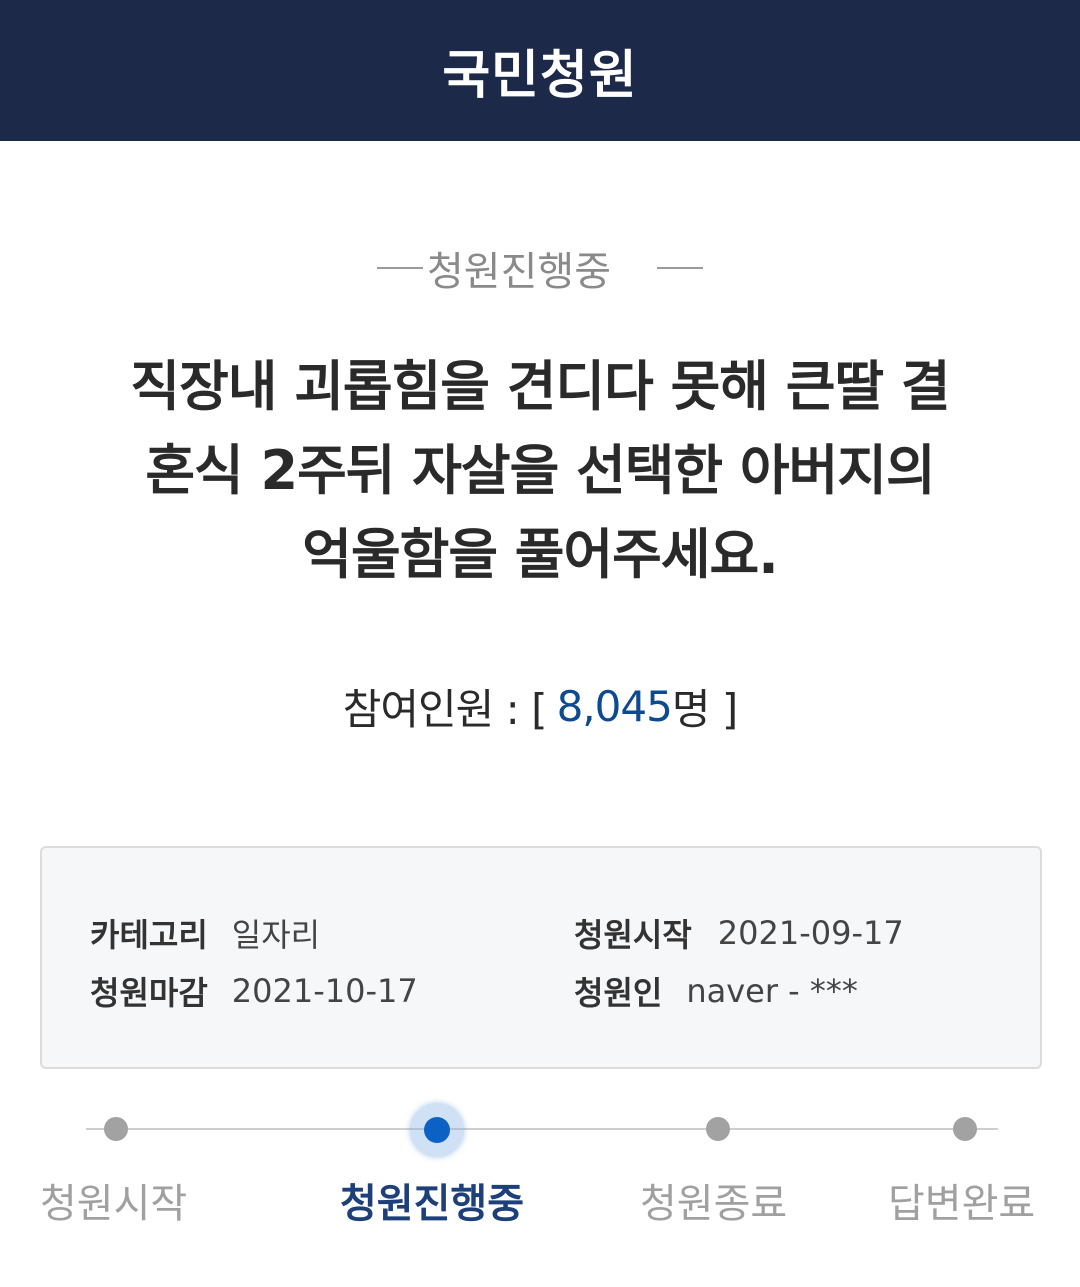 This screenshot has width=1080, height=1287. What do you see at coordinates (400, 268) in the screenshot?
I see `status-dash-left` at bounding box center [400, 268].